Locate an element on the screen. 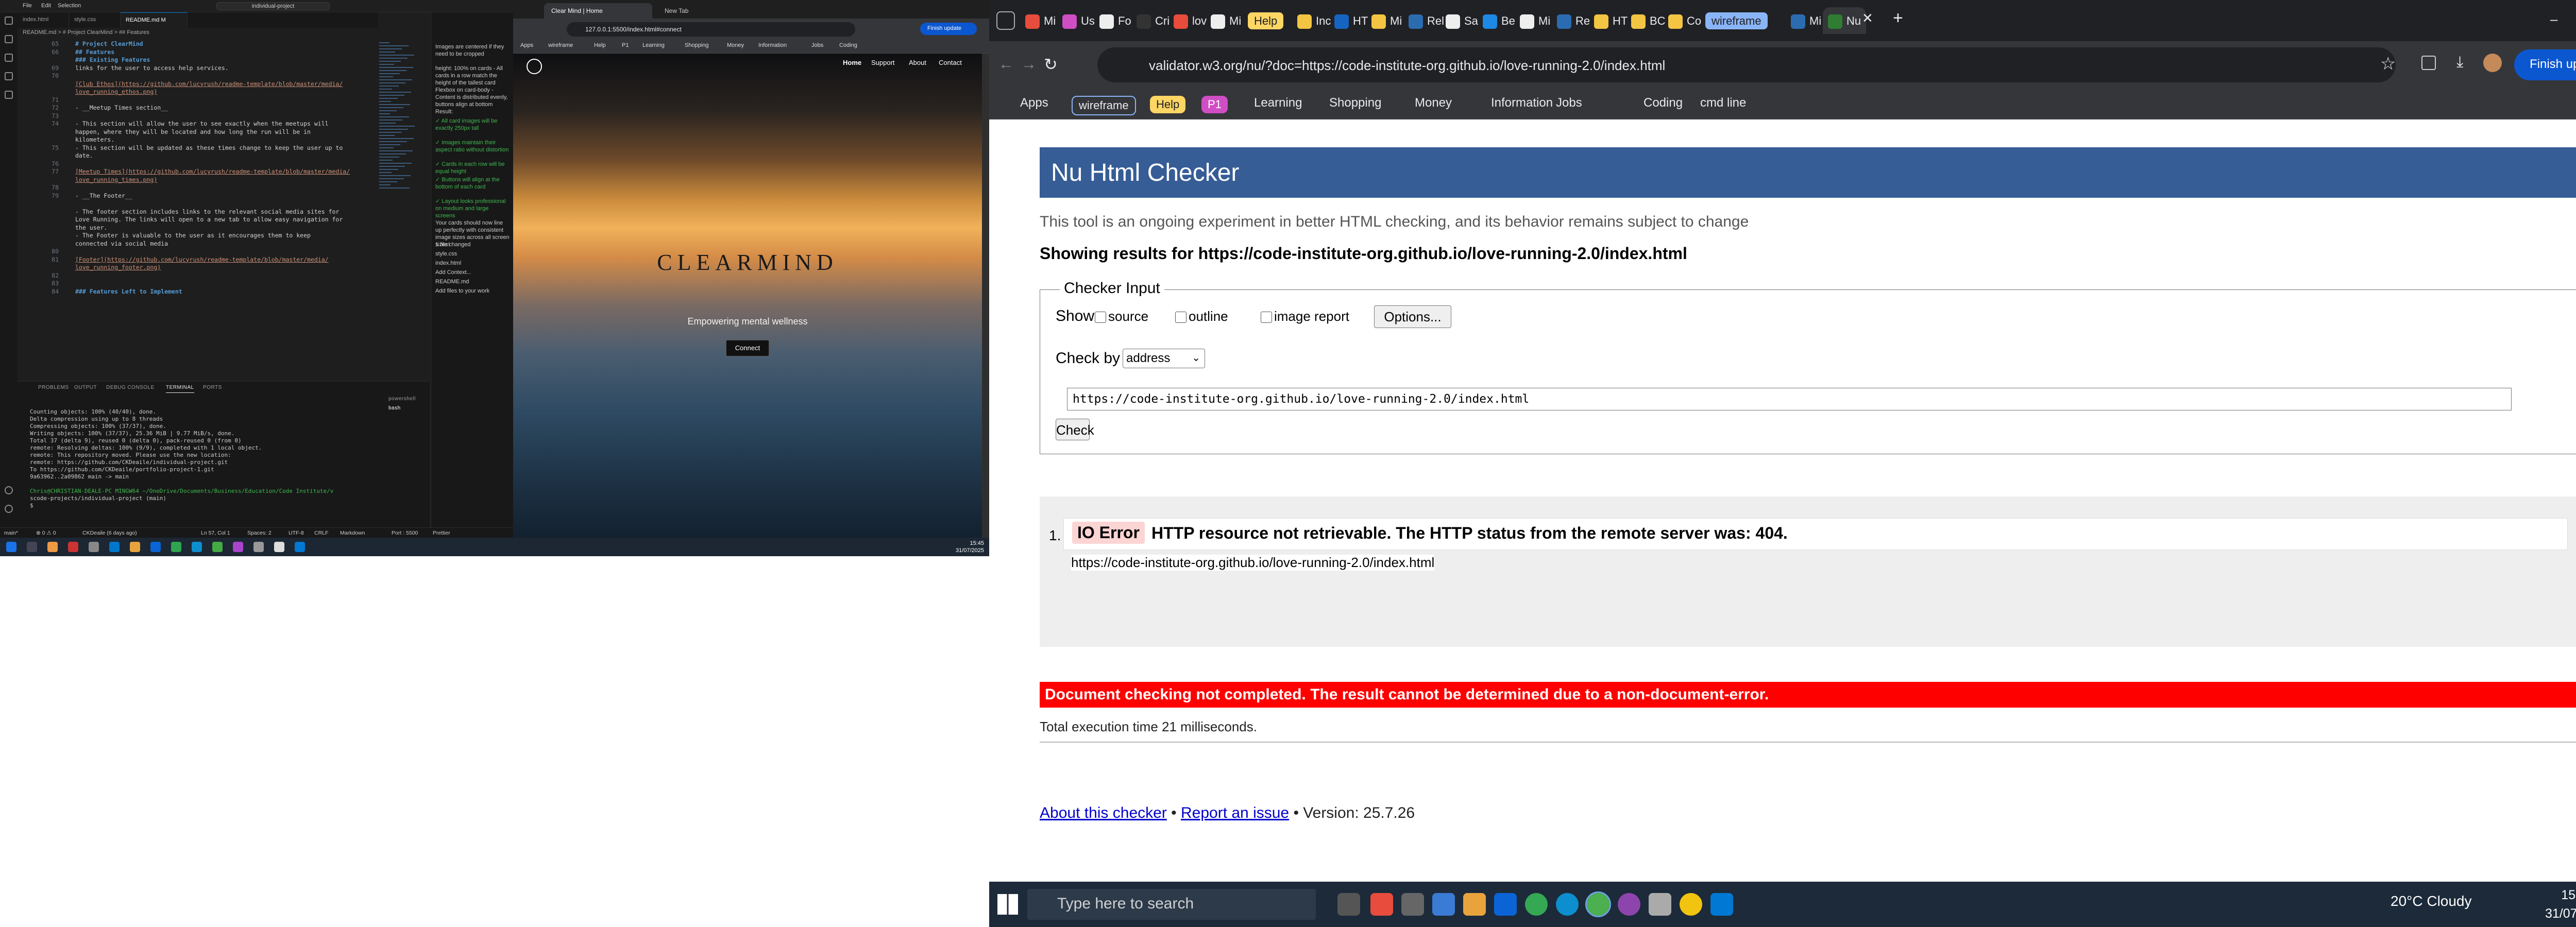 The height and width of the screenshot is (927, 2576). nav-support: Support is located at coordinates (883, 63).